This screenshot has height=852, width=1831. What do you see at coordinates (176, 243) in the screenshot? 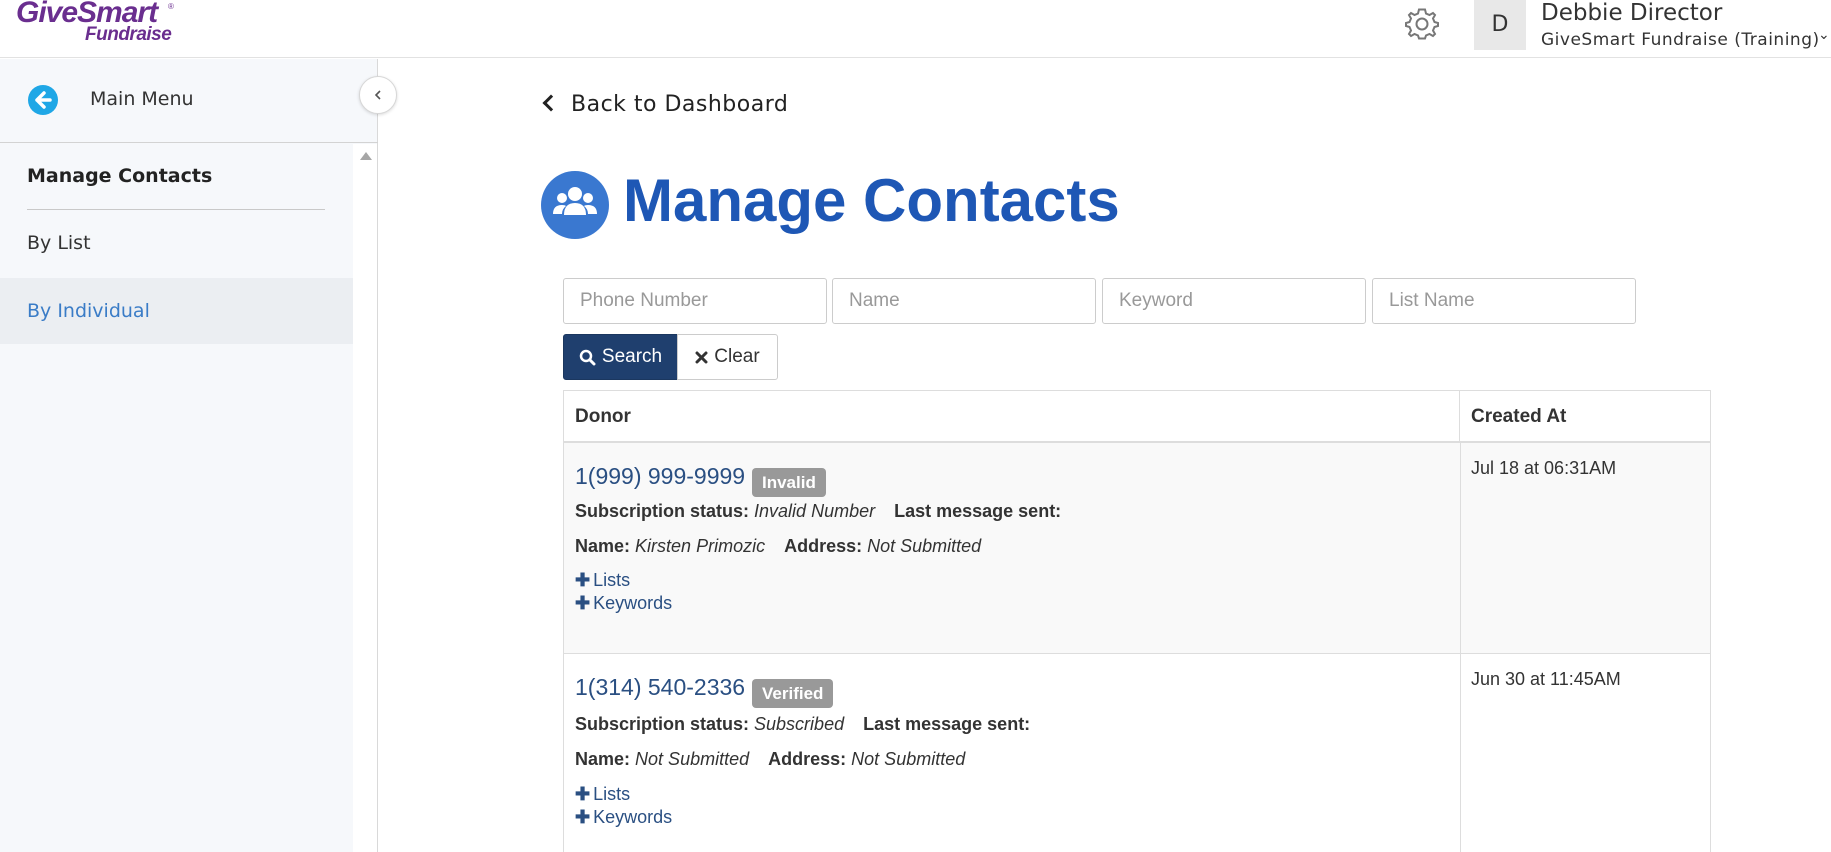
I see `sidebar-item-by-list: By List` at bounding box center [176, 243].